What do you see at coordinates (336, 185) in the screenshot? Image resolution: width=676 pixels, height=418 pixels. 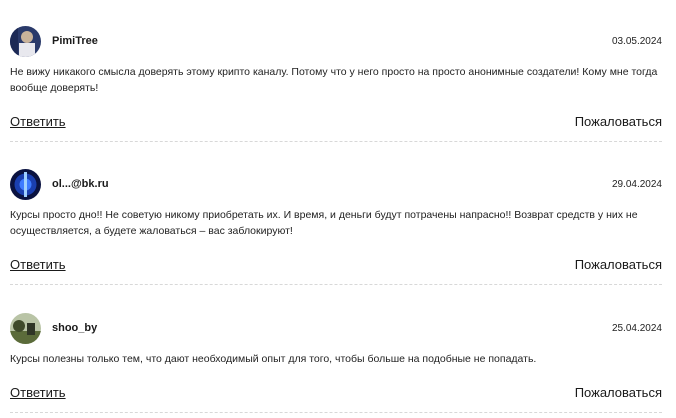 I see `review-header: ol...@bk.ru 29.04.2024` at bounding box center [336, 185].